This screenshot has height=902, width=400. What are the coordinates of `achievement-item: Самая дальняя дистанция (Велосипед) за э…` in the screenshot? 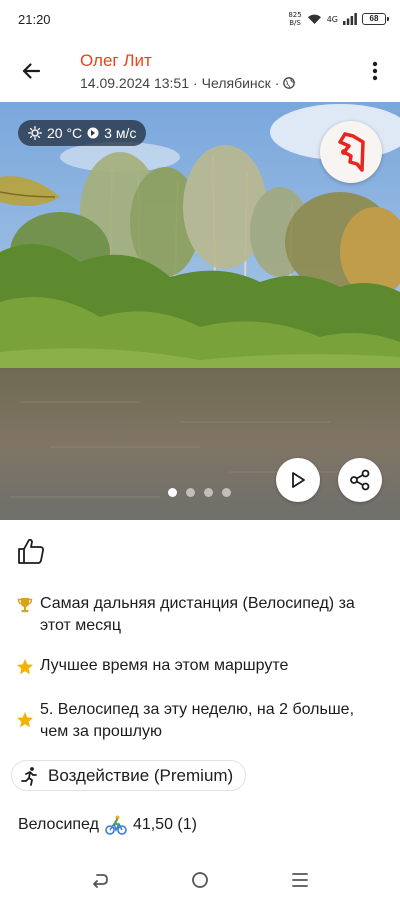 It's located at (201, 615).